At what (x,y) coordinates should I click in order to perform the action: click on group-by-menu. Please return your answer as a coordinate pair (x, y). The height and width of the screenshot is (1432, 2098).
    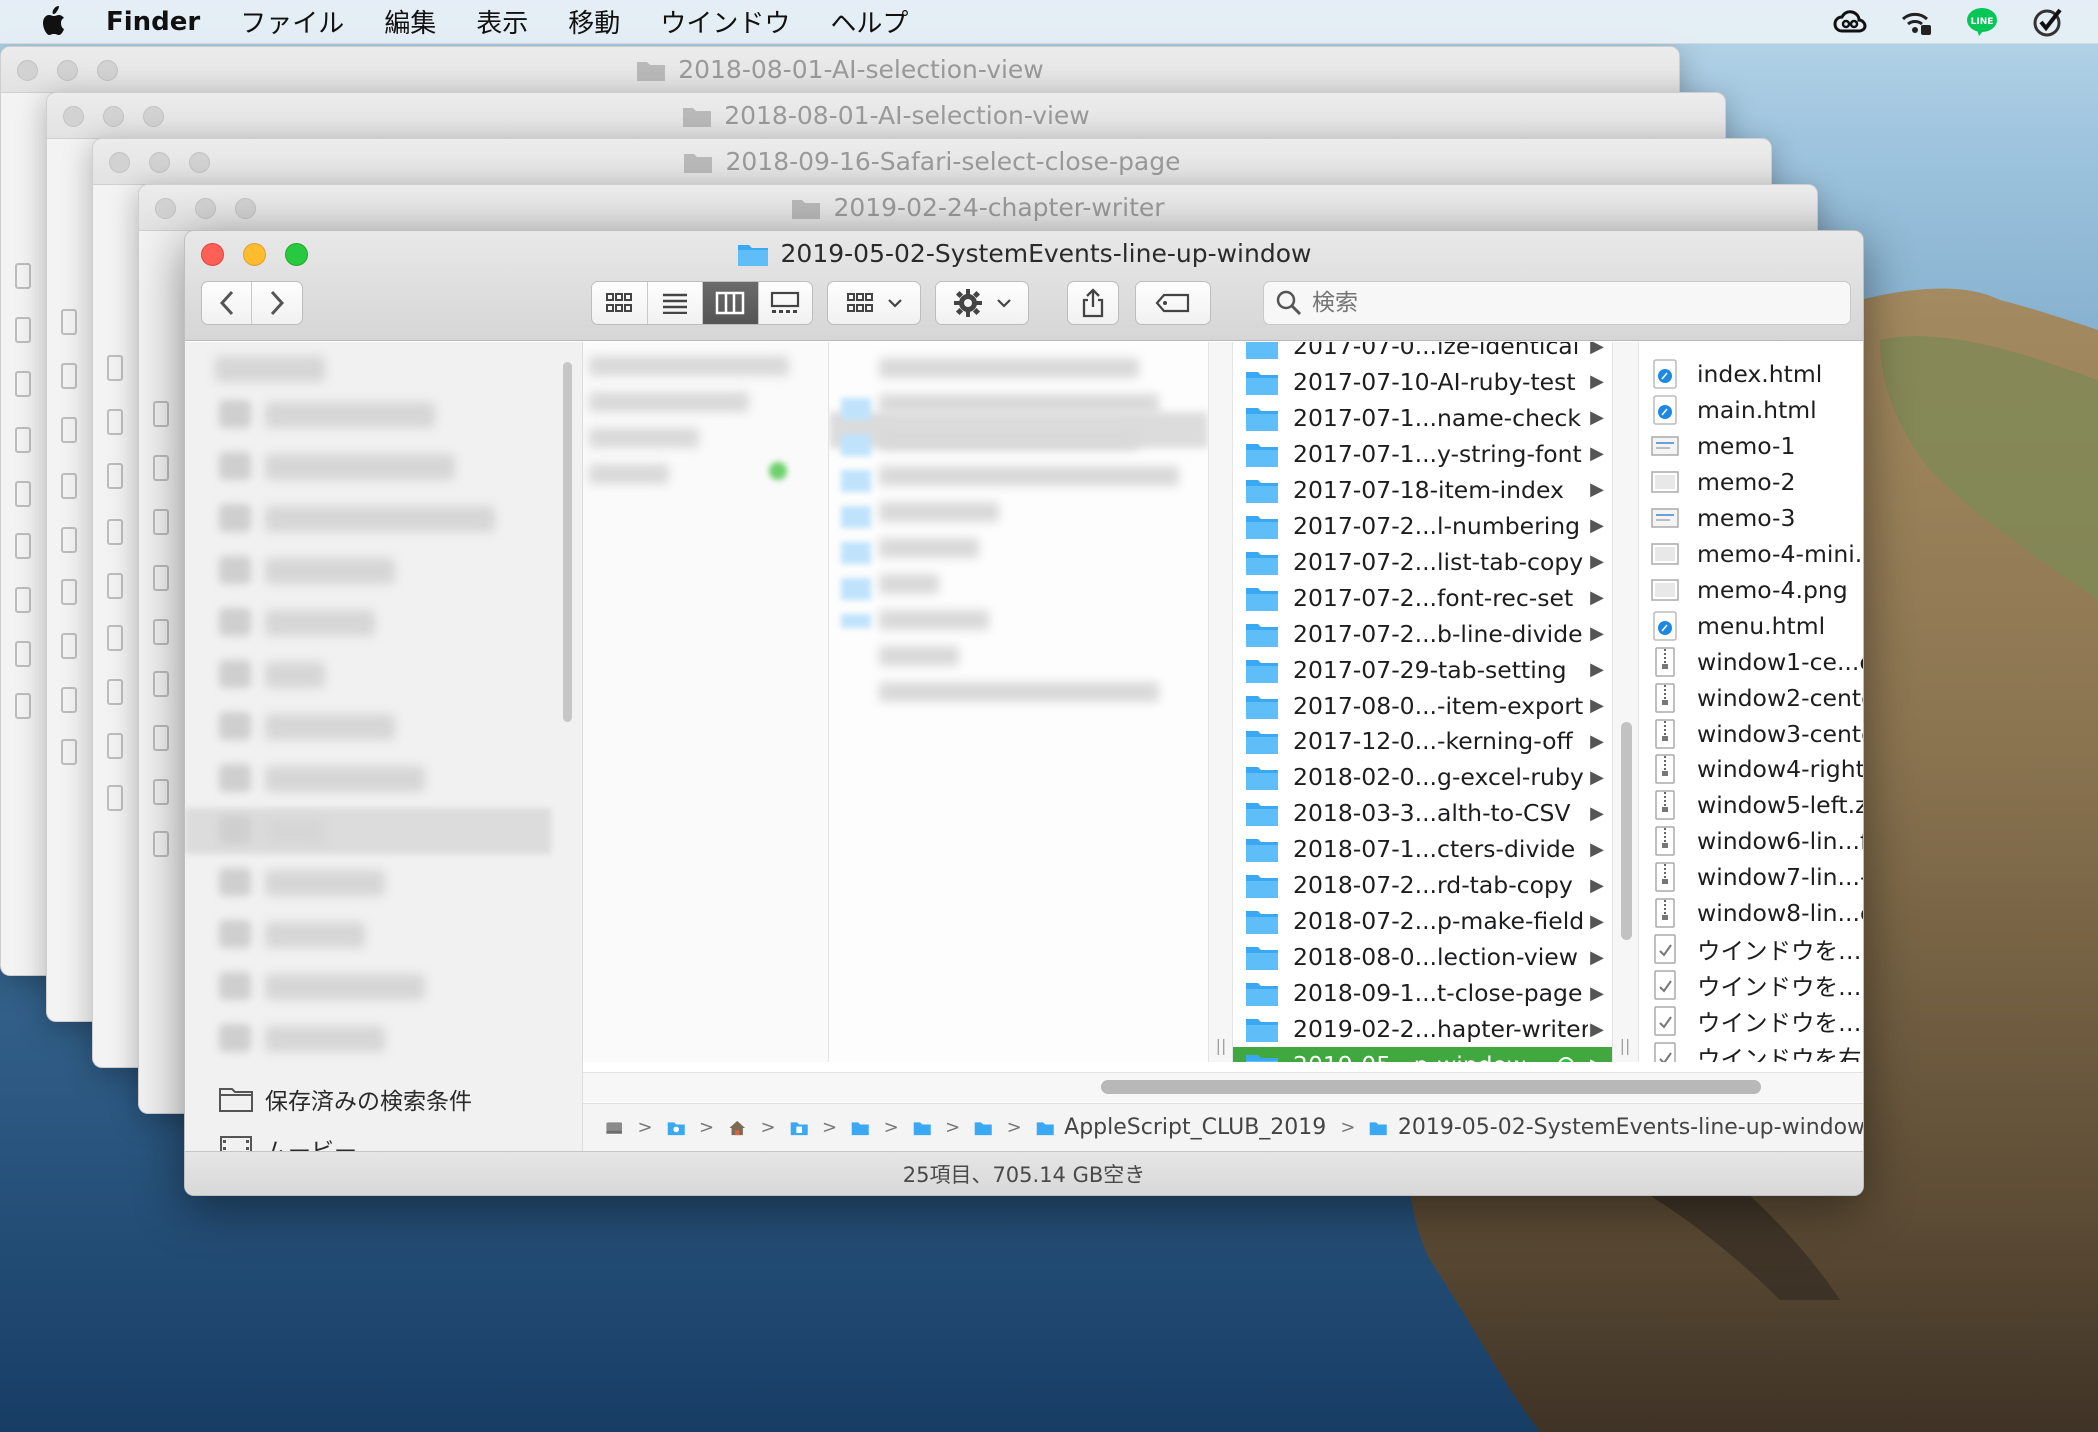
    Looking at the image, I should click on (874, 303).